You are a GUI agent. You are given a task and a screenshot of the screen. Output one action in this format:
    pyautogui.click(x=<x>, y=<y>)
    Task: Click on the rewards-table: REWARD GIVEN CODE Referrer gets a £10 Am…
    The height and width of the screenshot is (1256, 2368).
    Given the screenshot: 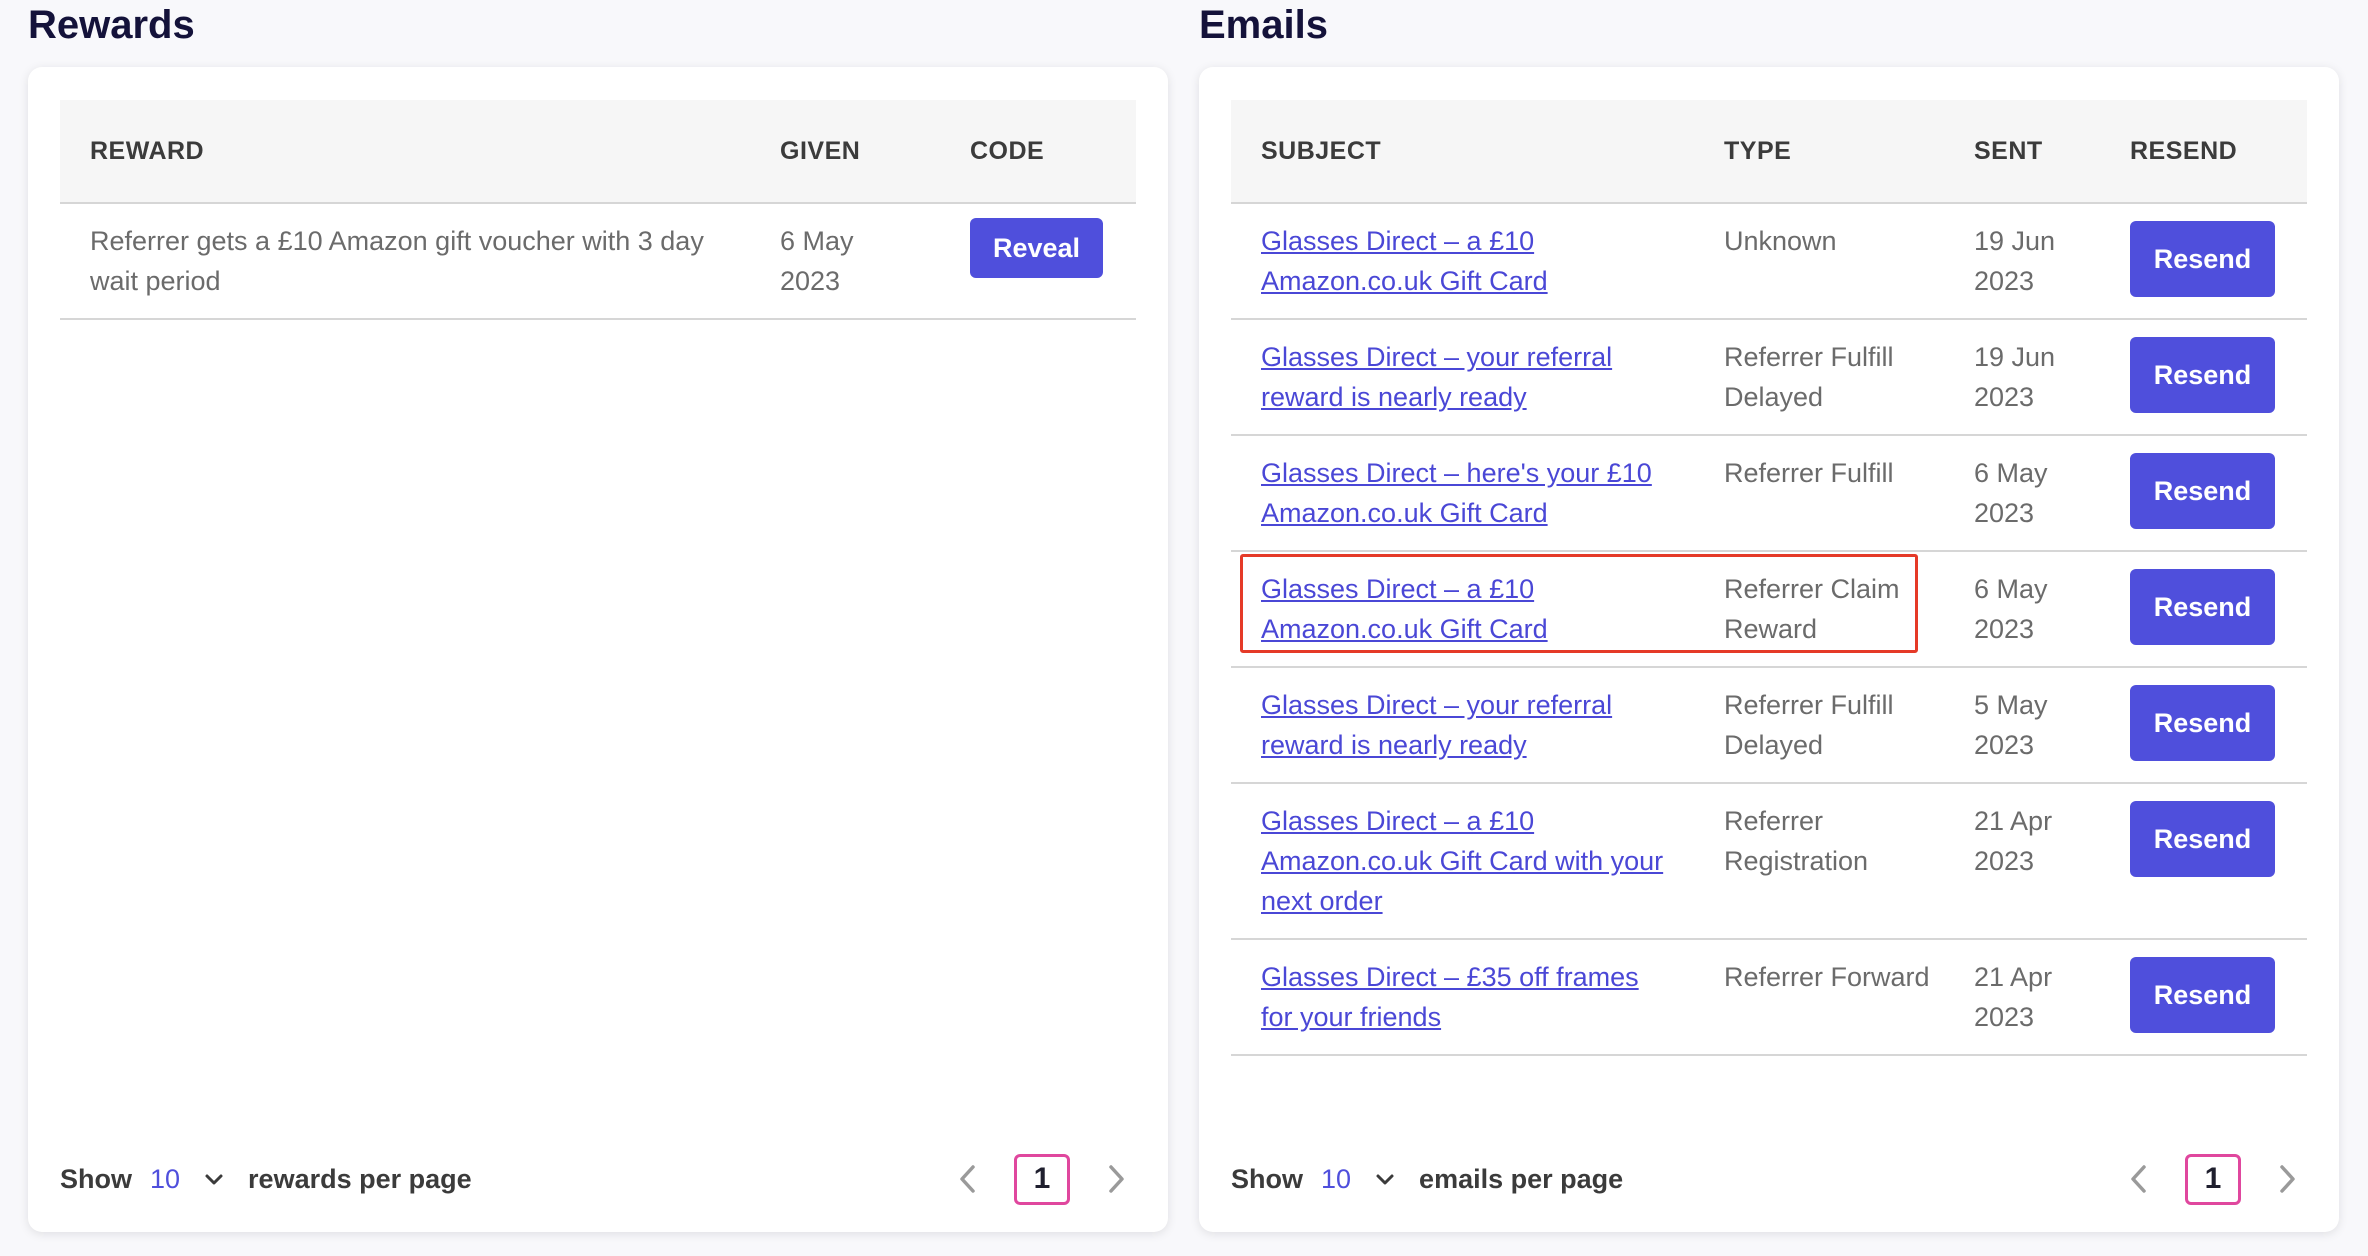 What is the action you would take?
    pyautogui.click(x=598, y=210)
    